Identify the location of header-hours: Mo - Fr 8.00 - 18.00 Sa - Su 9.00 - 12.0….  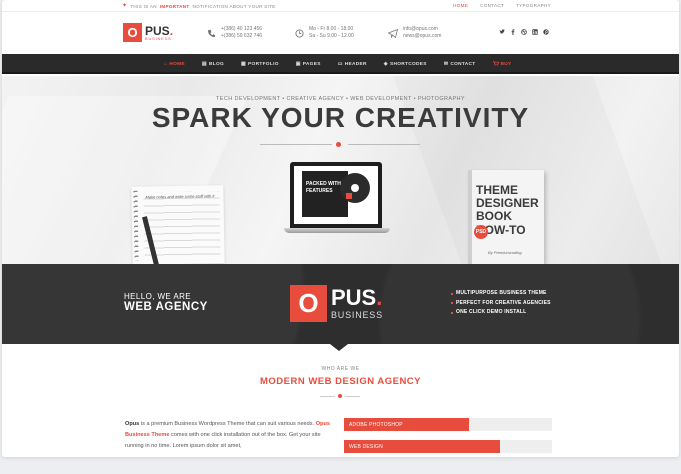
(324, 33).